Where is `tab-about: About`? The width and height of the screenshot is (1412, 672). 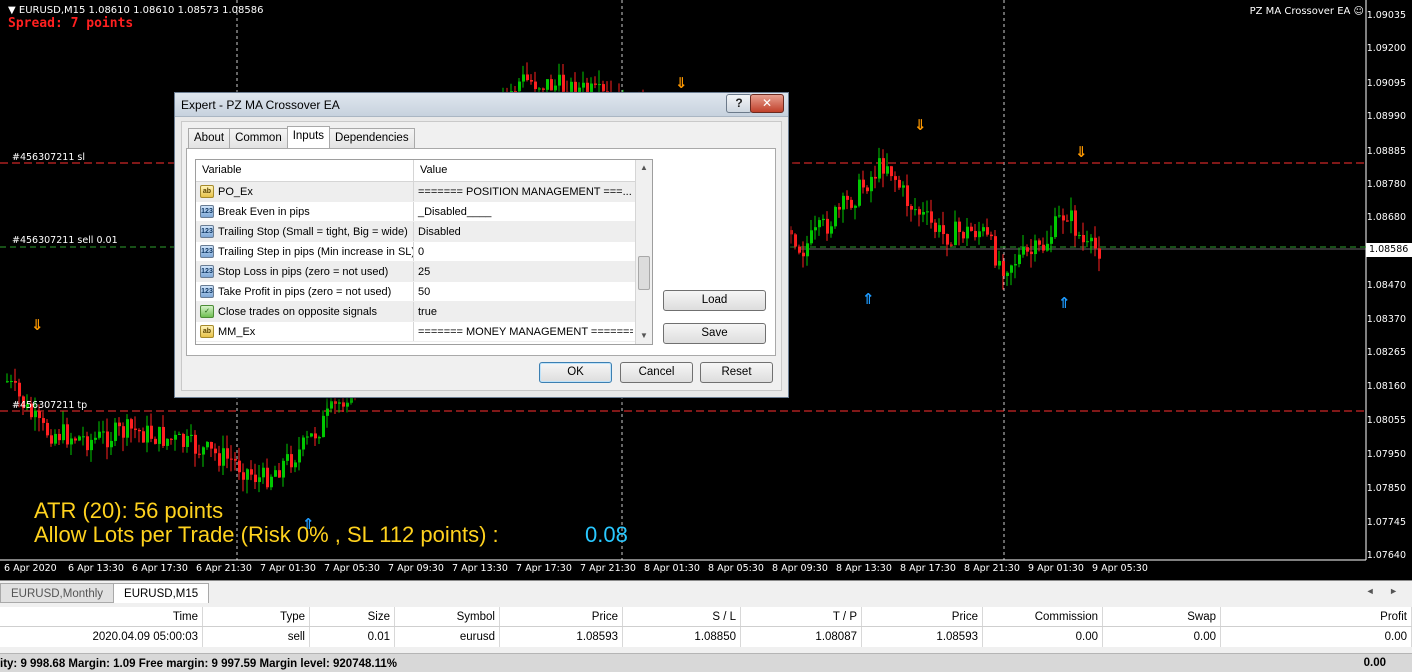
tab-about: About is located at coordinates (209, 138).